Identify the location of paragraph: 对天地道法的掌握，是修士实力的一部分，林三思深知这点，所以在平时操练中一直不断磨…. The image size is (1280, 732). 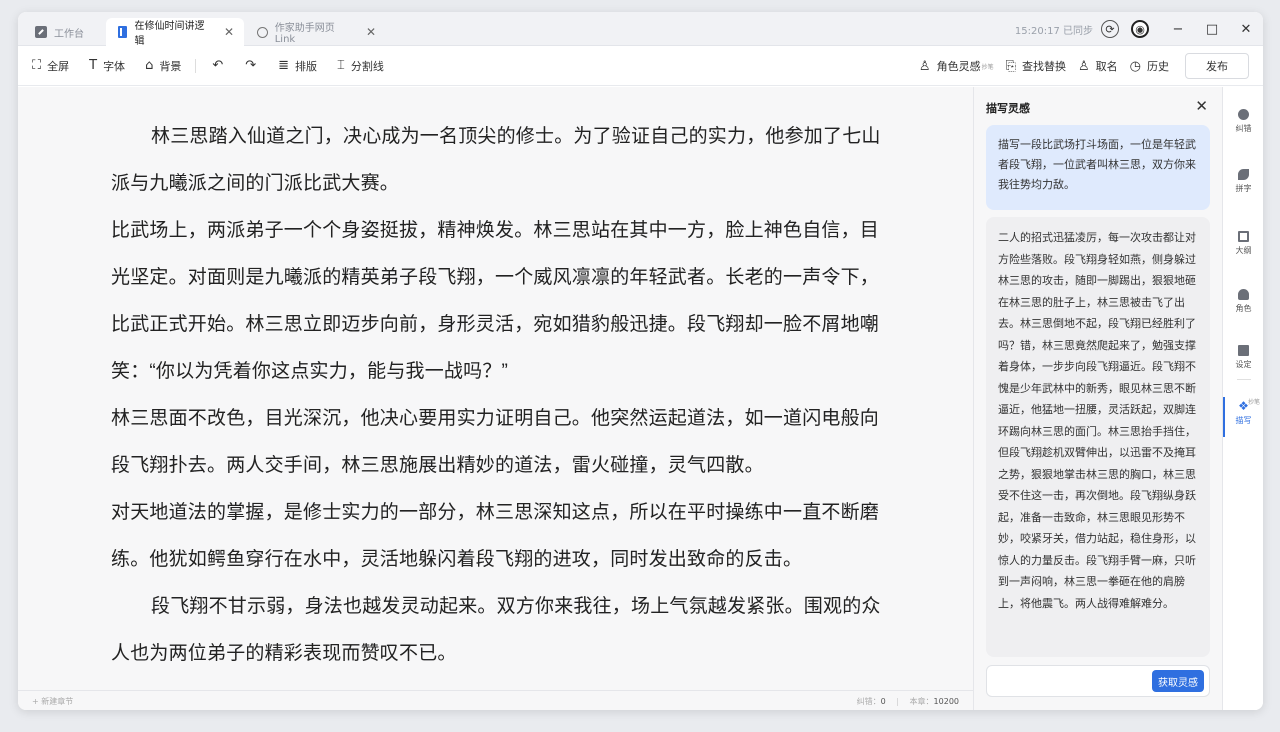
(501, 536).